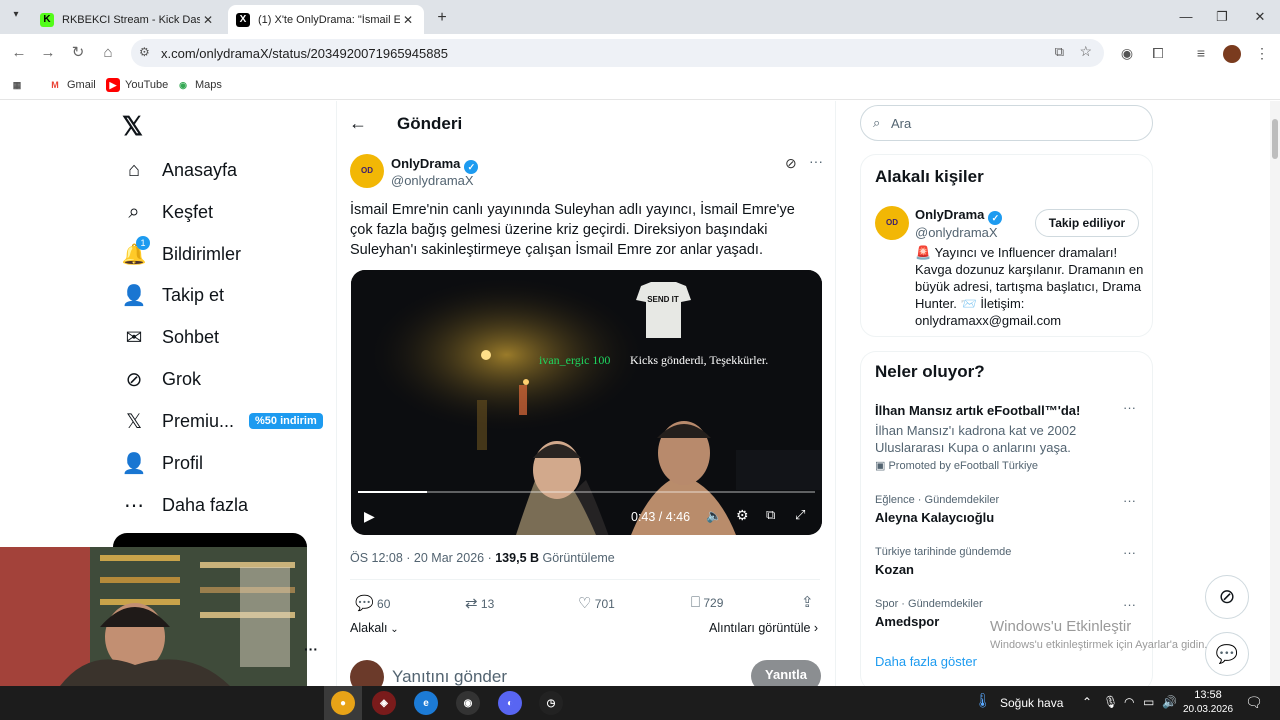 Image resolution: width=1280 pixels, height=720 pixels. I want to click on nav-item-more: ⋯ Daha fazla, so click(185, 505).